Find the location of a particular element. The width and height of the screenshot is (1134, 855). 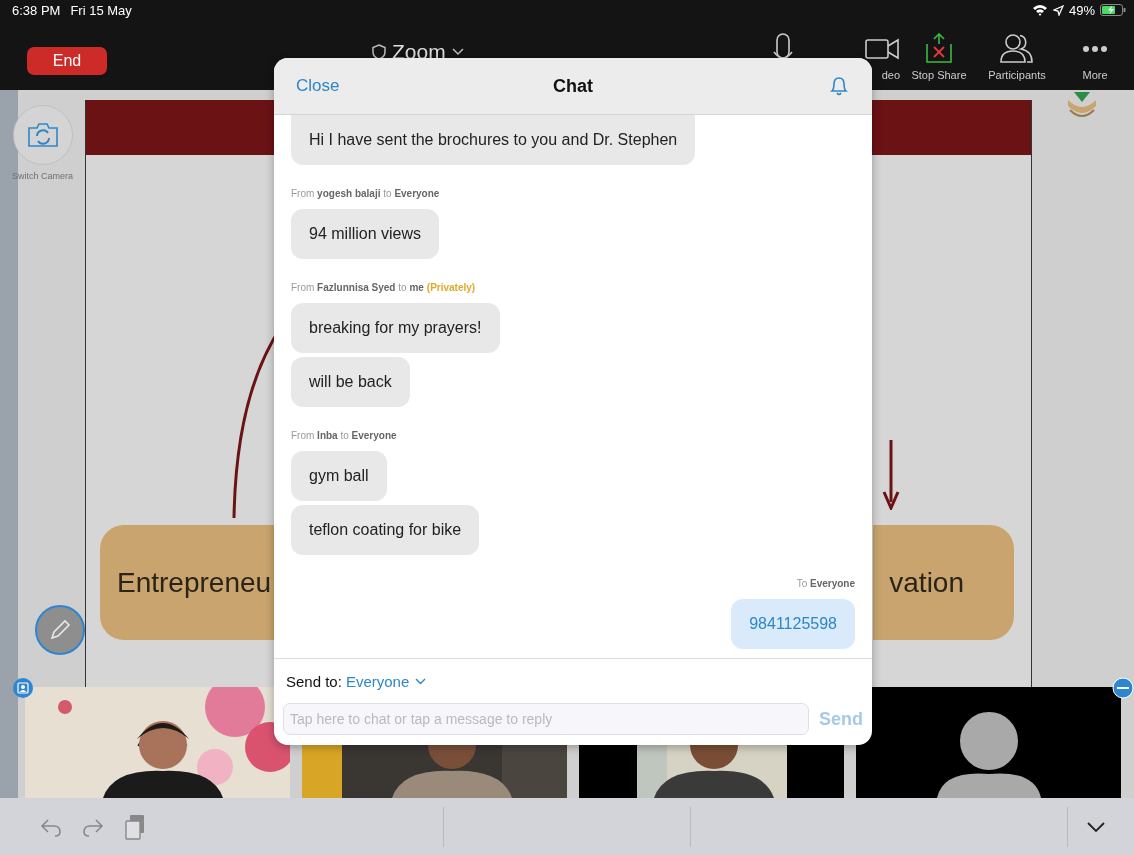

chat-message: 94 million views is located at coordinates (365, 234).